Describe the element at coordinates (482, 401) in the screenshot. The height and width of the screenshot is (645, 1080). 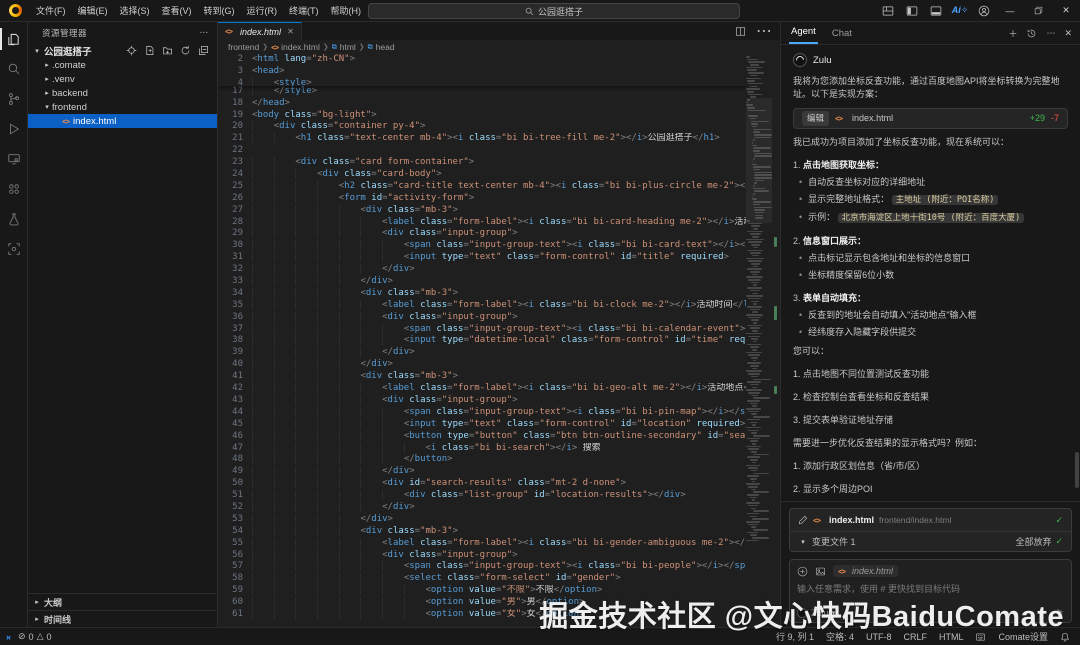
I see `code-line: 43 <div class="input-group">` at that location.